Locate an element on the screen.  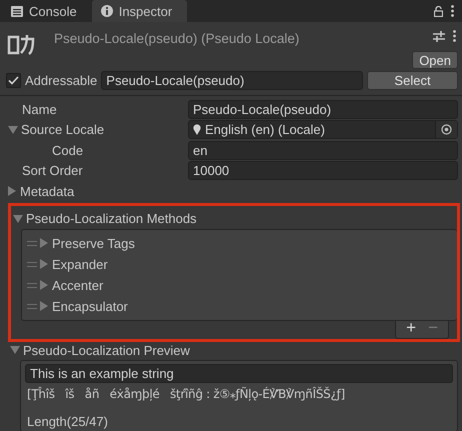
section-label: Pseudo-Localization Preview is located at coordinates (106, 350).